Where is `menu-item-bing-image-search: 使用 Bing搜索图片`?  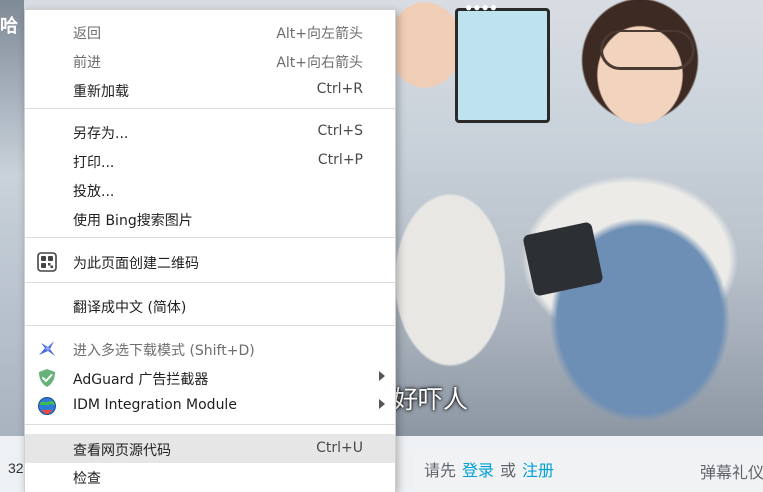
menu-item-bing-image-search: 使用 Bing搜索图片 is located at coordinates (210, 218).